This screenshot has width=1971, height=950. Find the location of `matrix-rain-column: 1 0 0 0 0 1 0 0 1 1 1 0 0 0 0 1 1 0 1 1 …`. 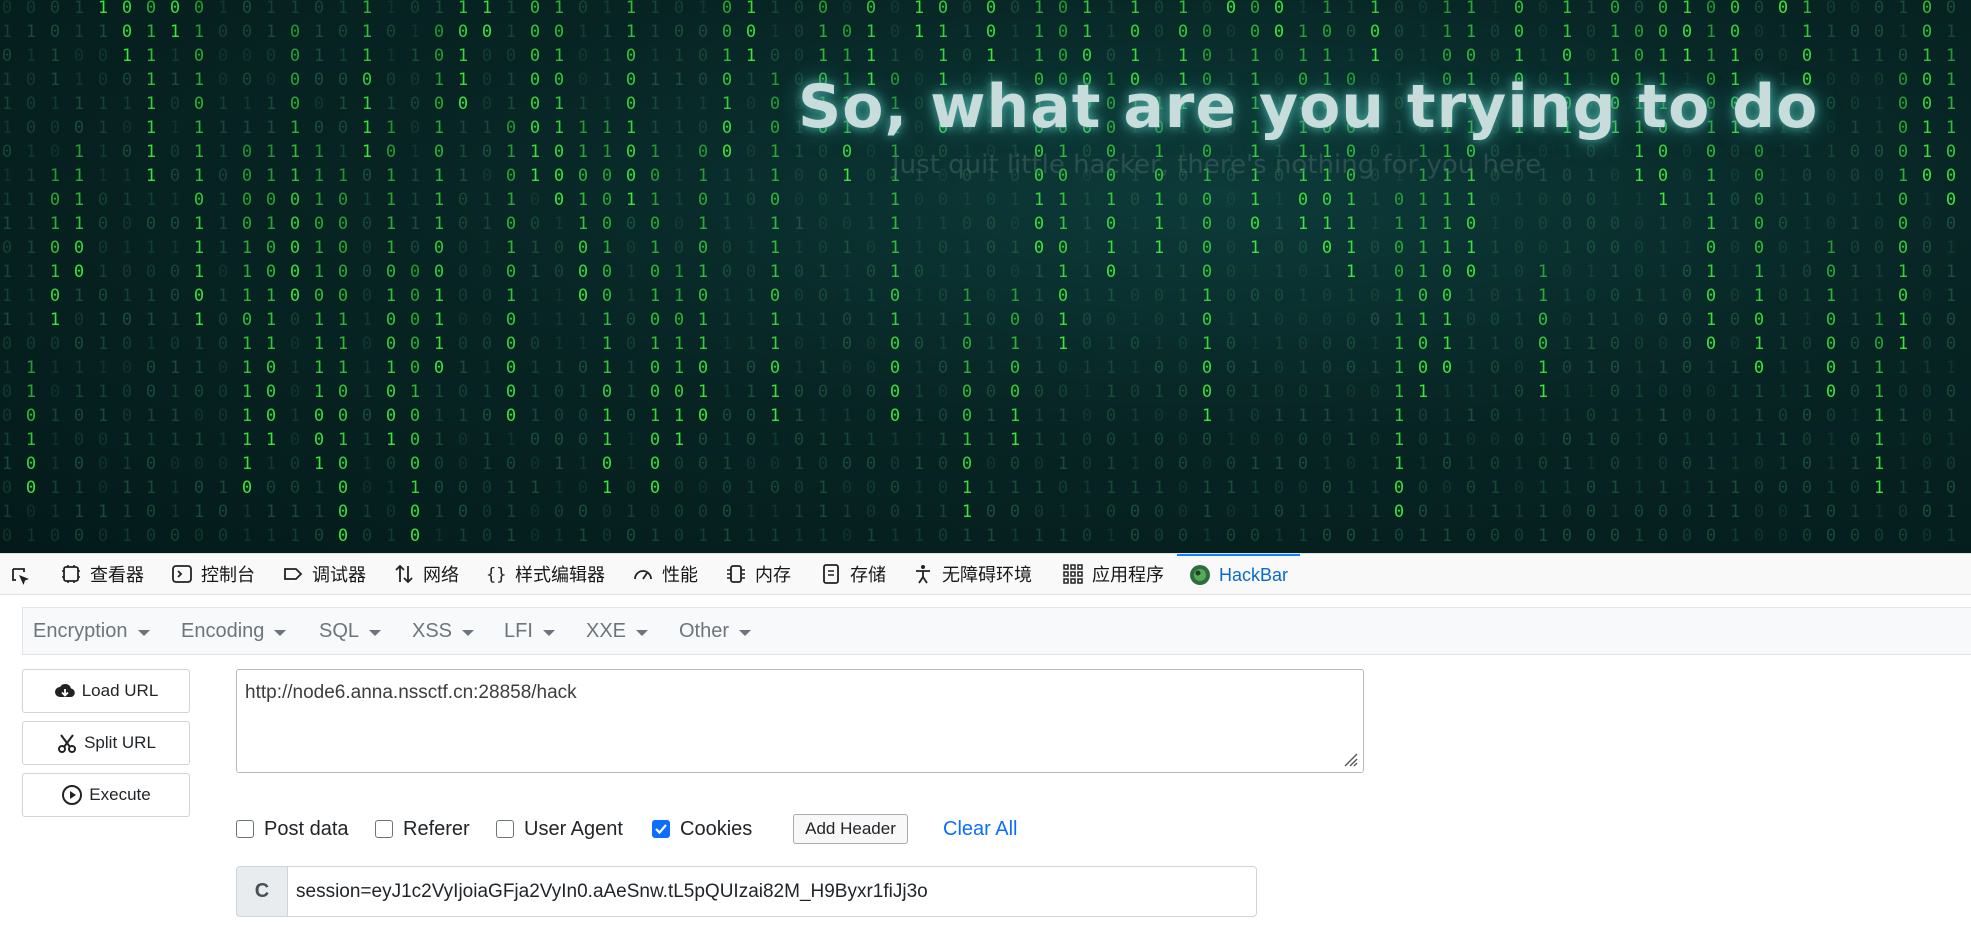

matrix-rain-column: 1 0 0 0 0 1 0 0 1 1 1 0 0 0 0 1 1 0 1 1 … is located at coordinates (487, 273).